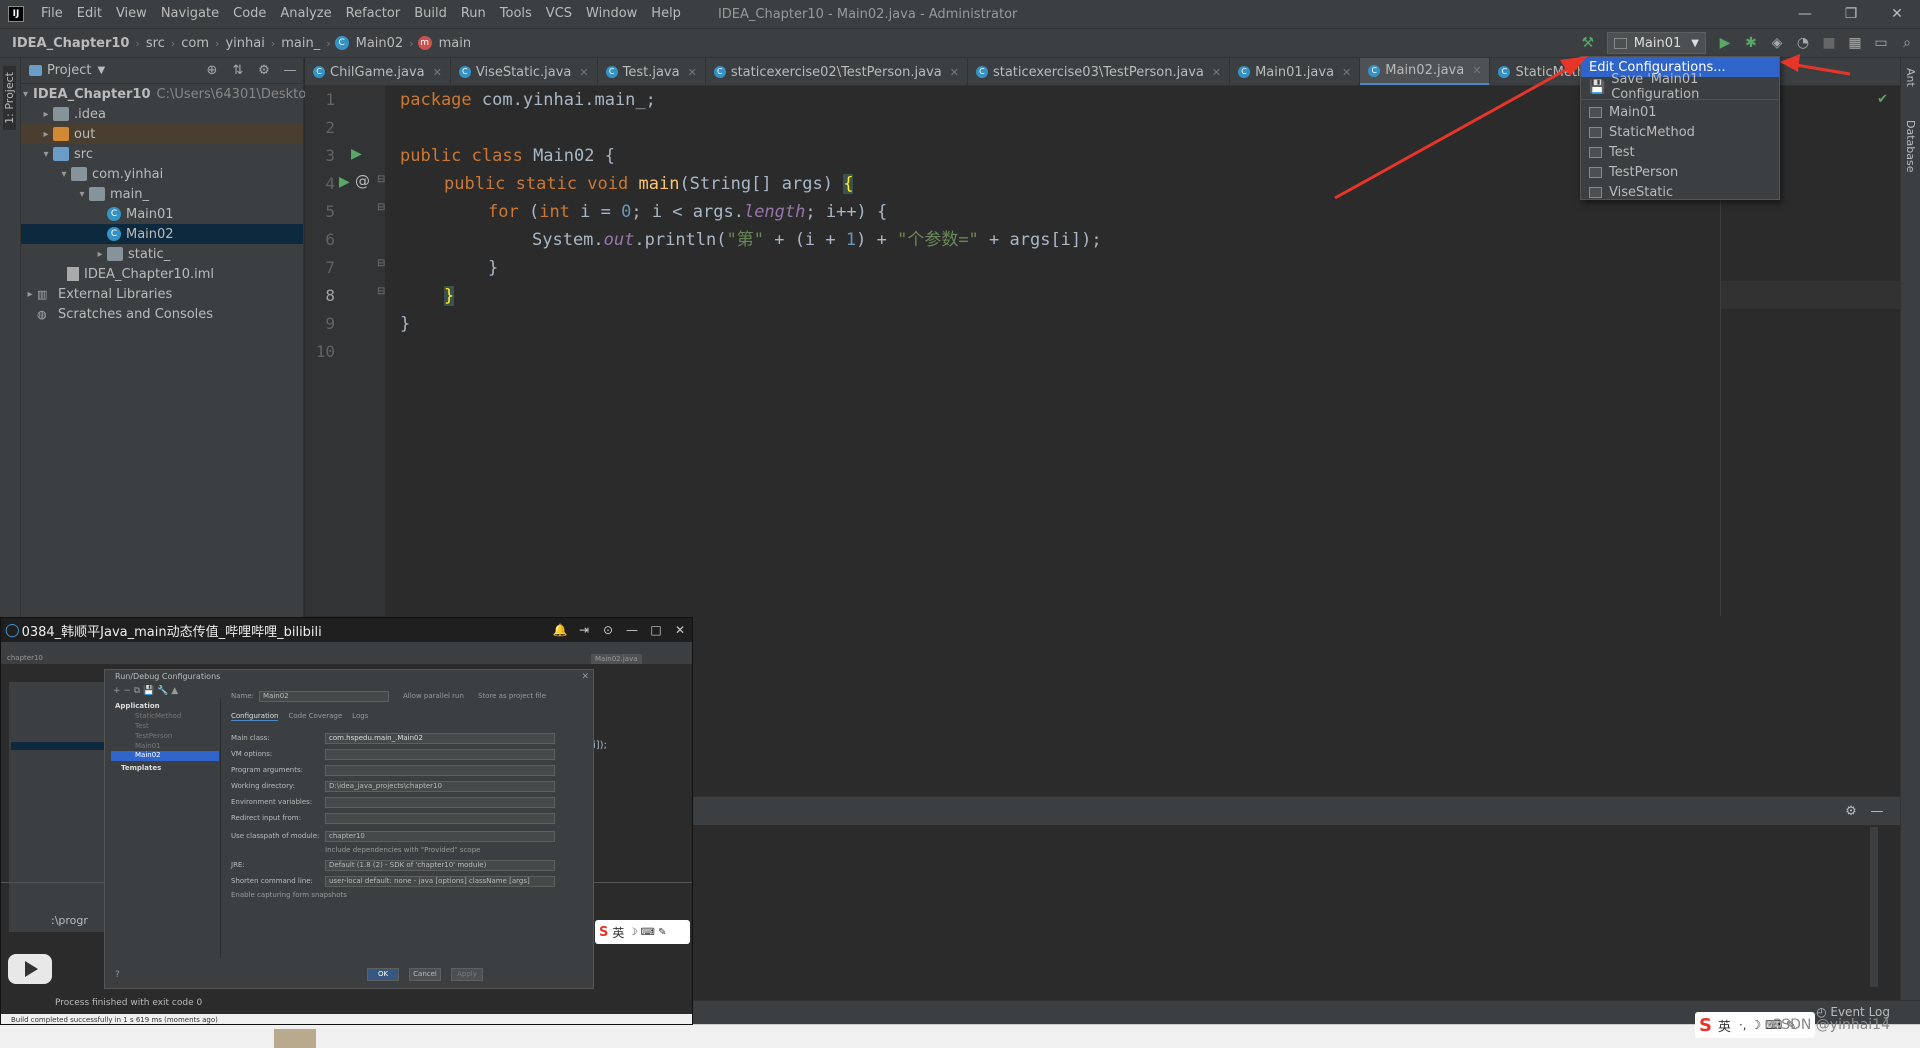 This screenshot has width=1920, height=1048. Describe the element at coordinates (516, 14) in the screenshot. I see `menu-tools: Tools` at that location.